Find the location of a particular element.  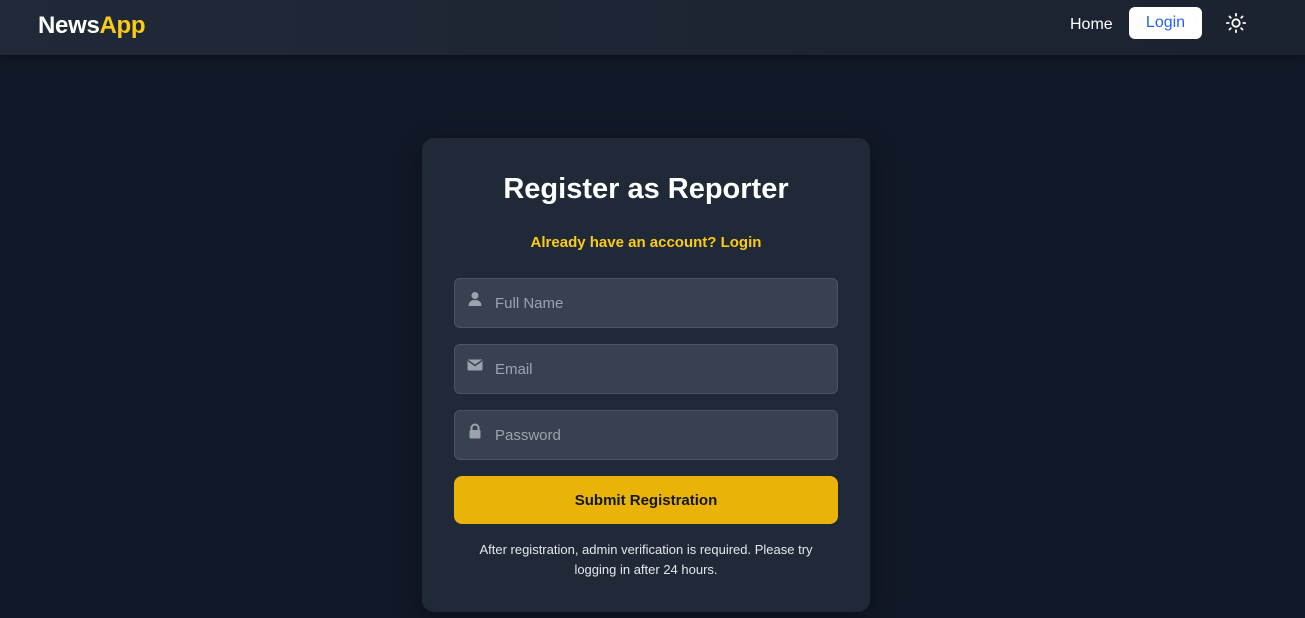

envelope-icon is located at coordinates (475, 365).